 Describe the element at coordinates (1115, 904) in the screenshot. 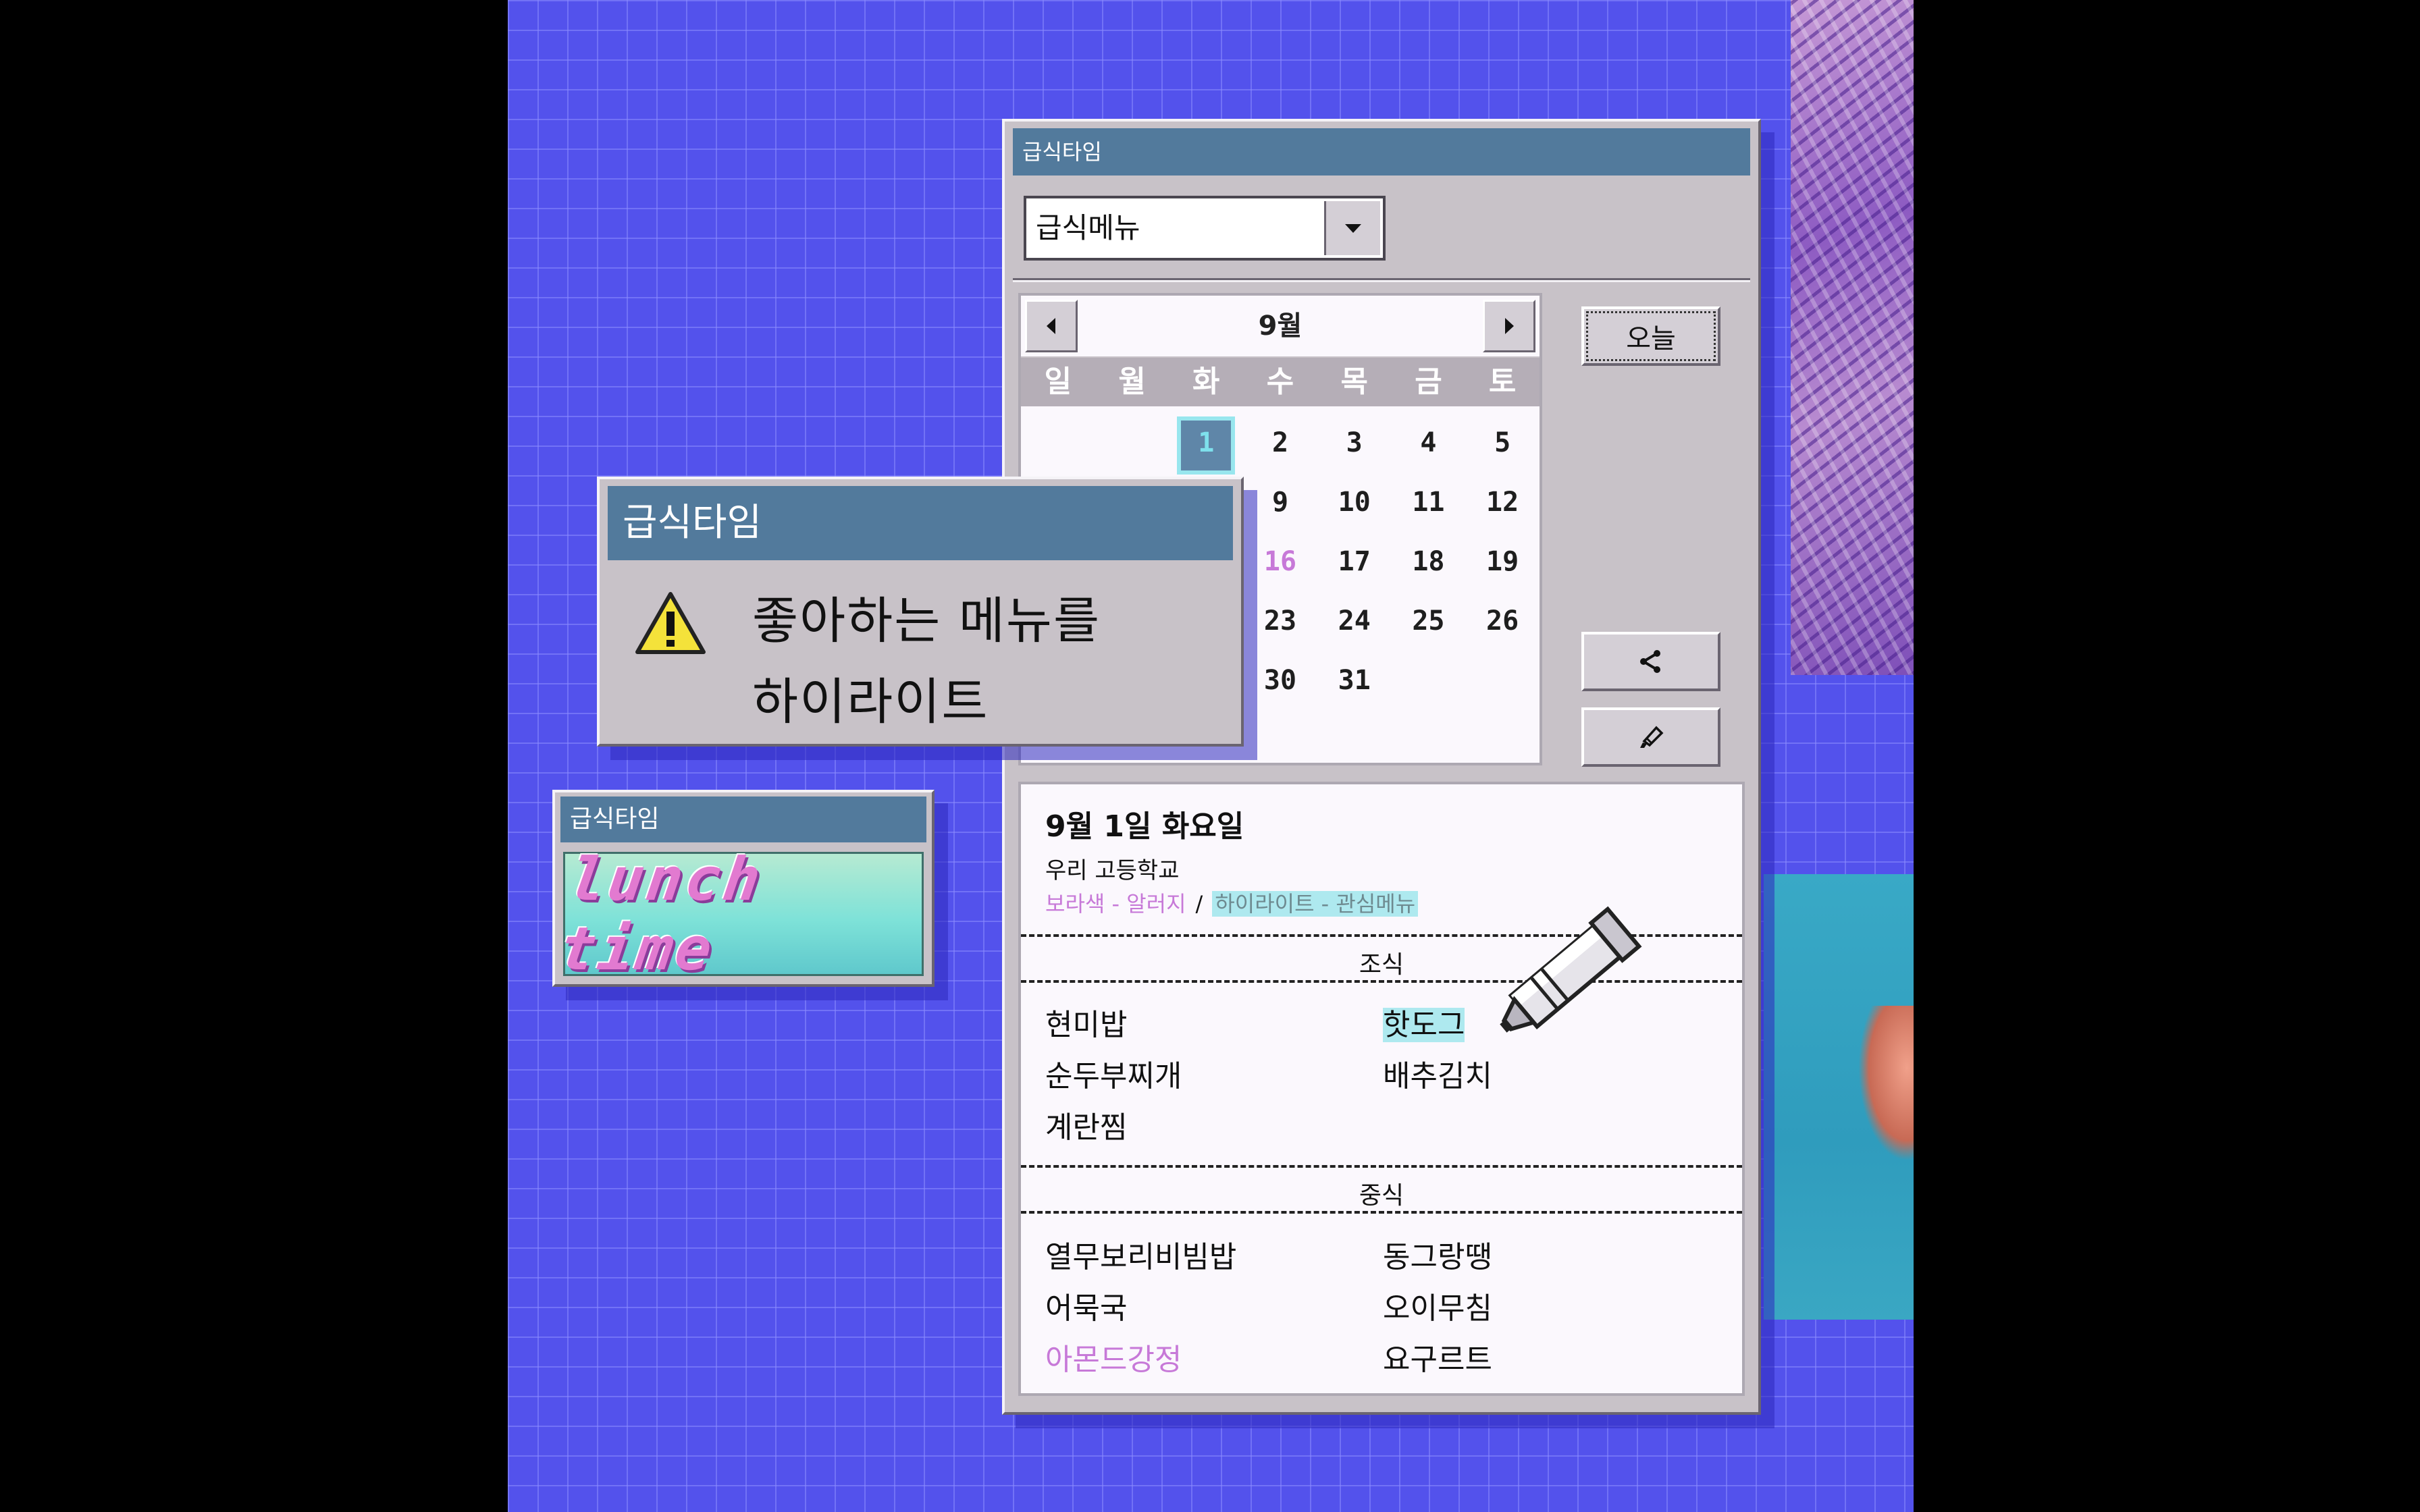

I see `legend-allergy: 보라색 - 알러지` at that location.